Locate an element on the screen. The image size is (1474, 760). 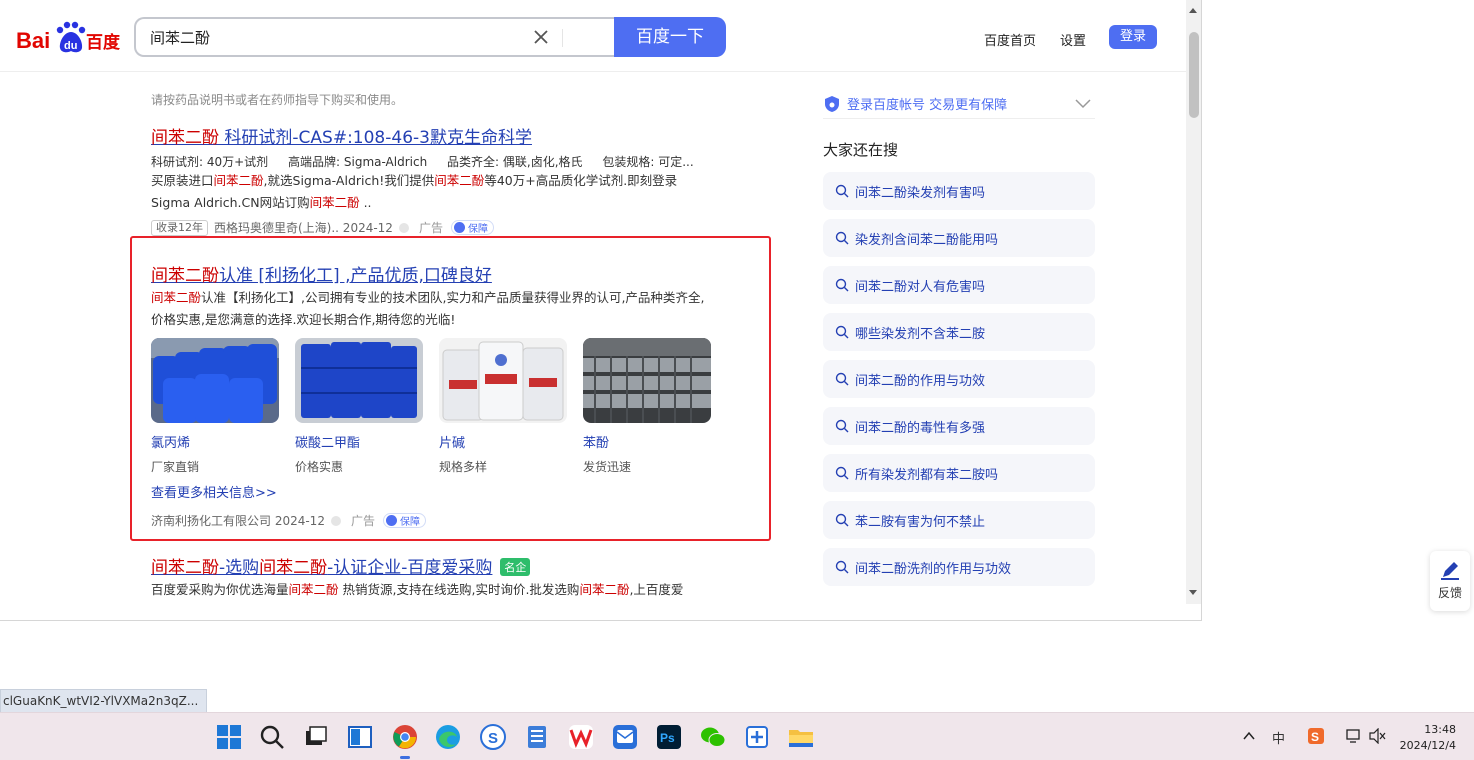
clear-icon is located at coordinates (541, 37).